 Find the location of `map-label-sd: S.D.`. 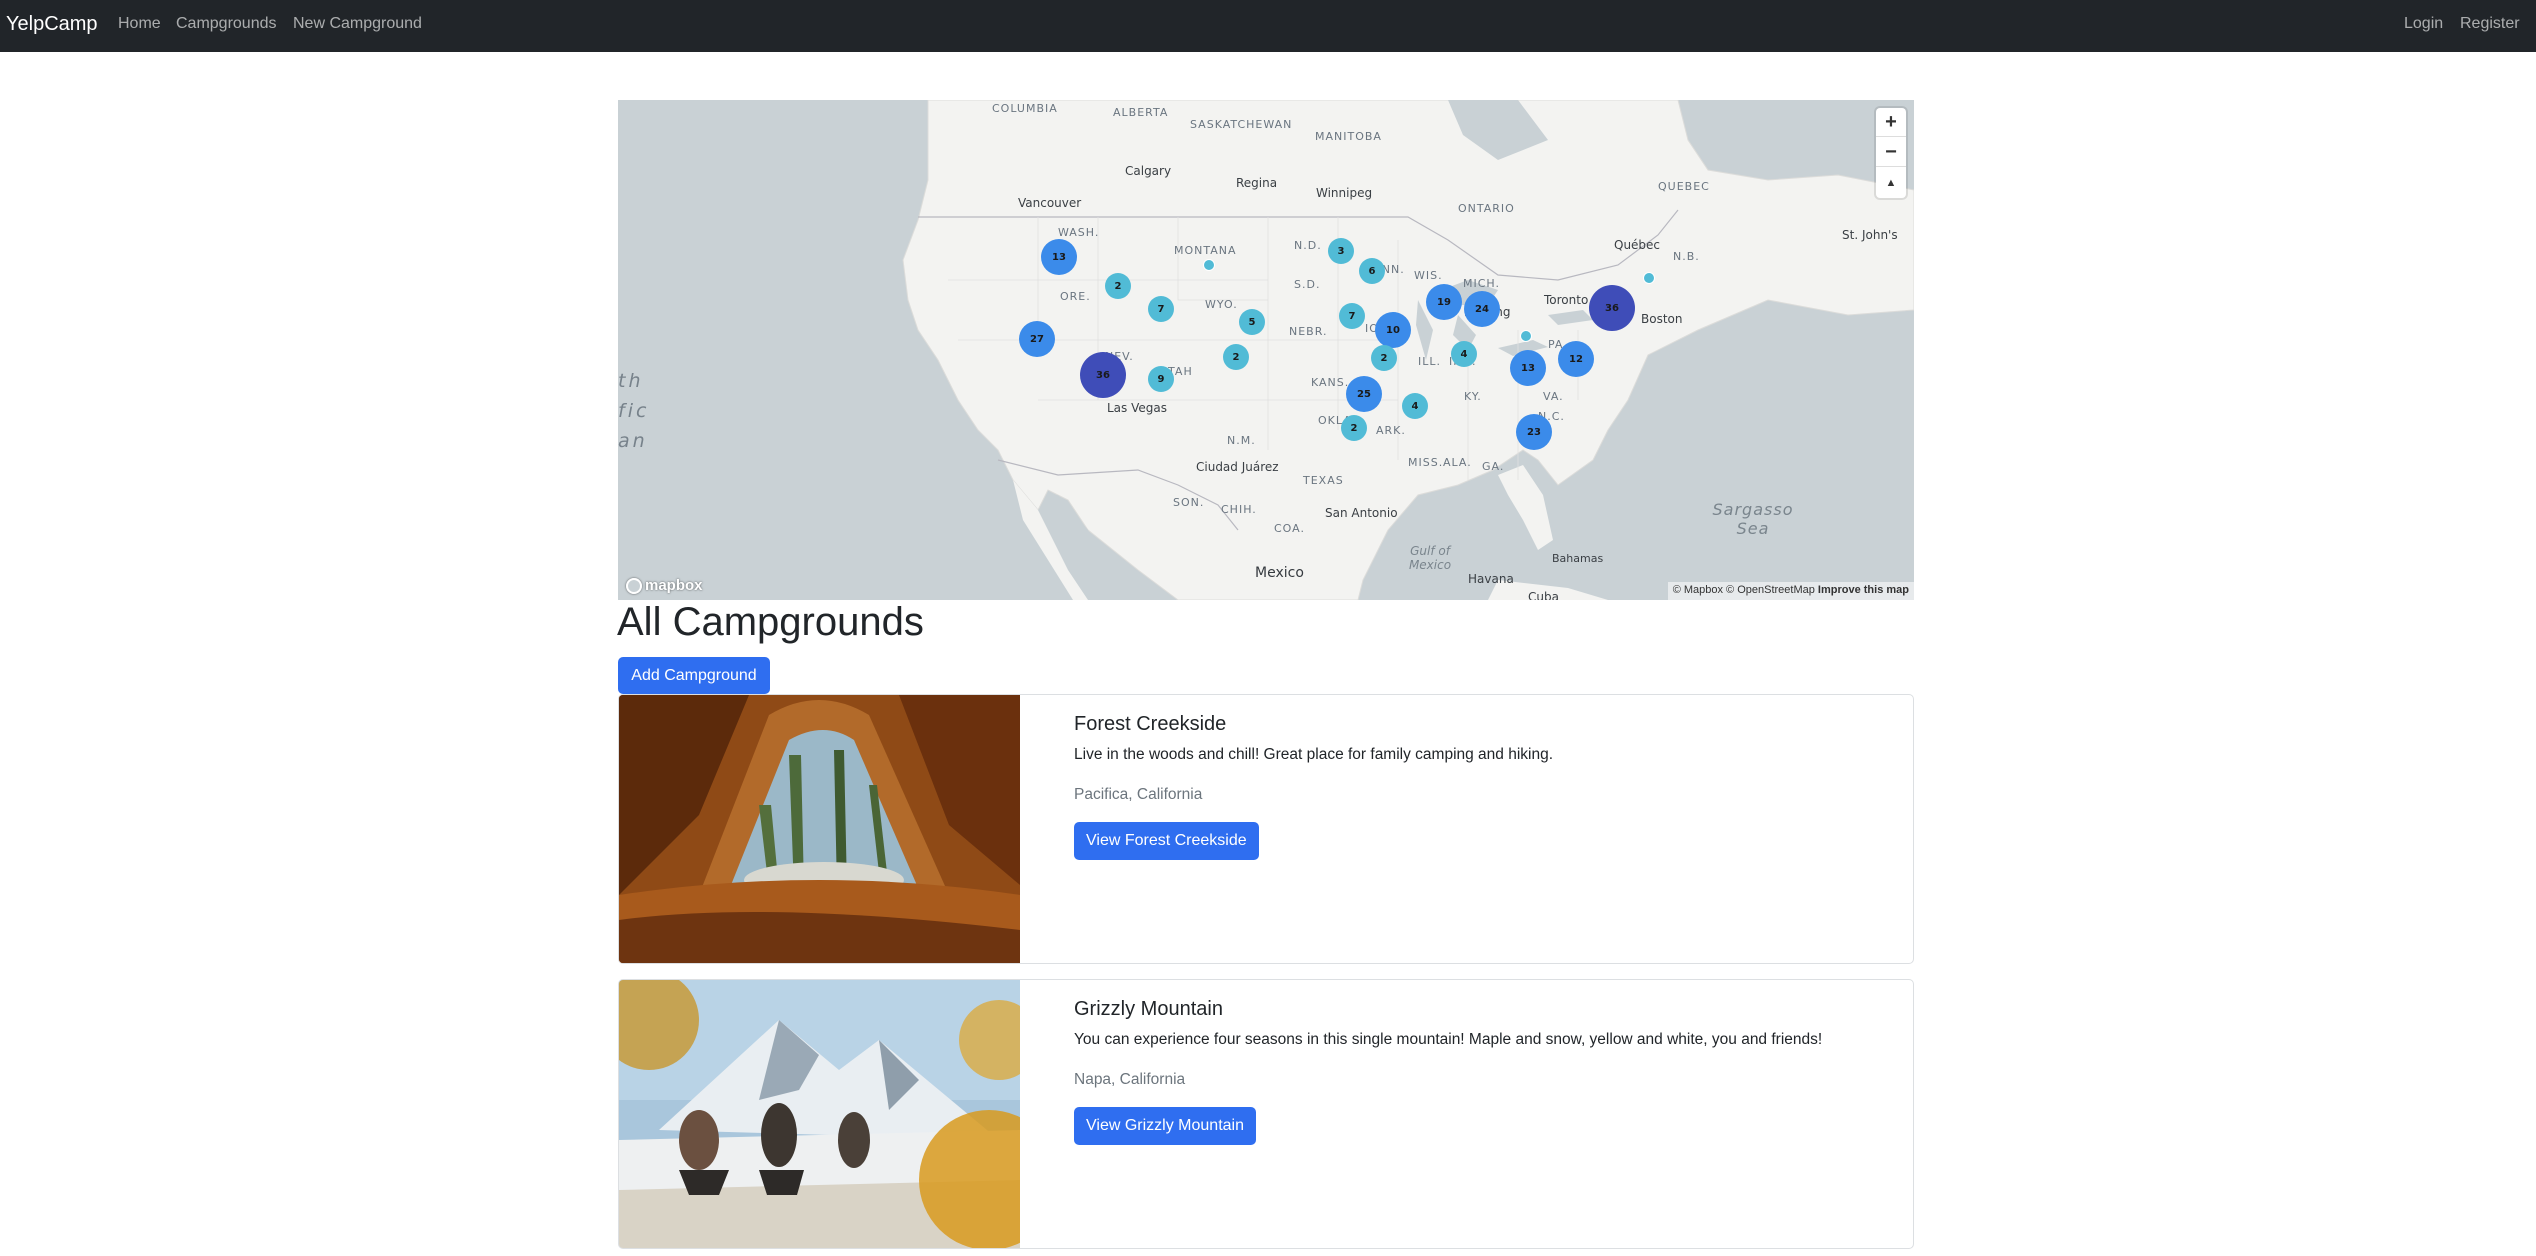

map-label-sd: S.D. is located at coordinates (1307, 284).